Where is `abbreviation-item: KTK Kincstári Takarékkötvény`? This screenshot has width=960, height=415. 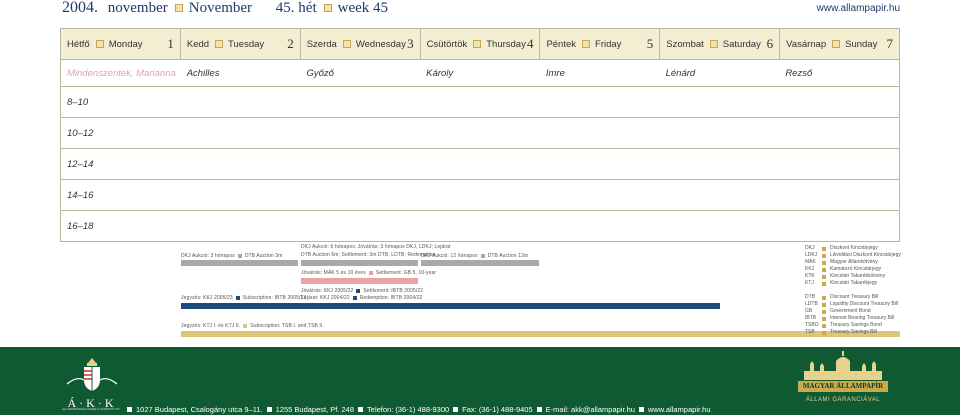
abbreviation-item: KTK Kincstári Takarékkötvény is located at coordinates (845, 276).